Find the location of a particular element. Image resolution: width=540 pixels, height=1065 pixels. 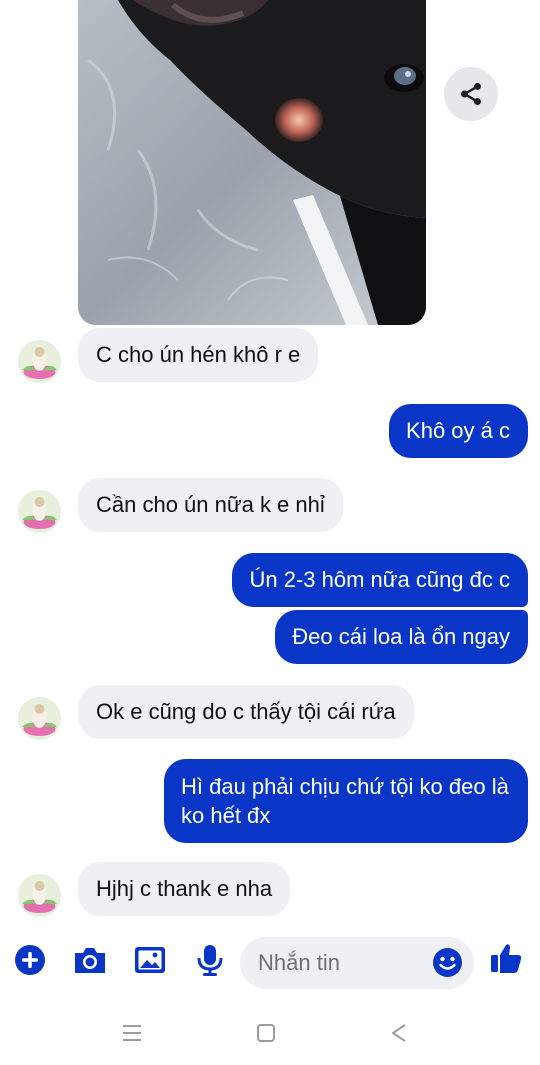

home-button is located at coordinates (266, 1033).